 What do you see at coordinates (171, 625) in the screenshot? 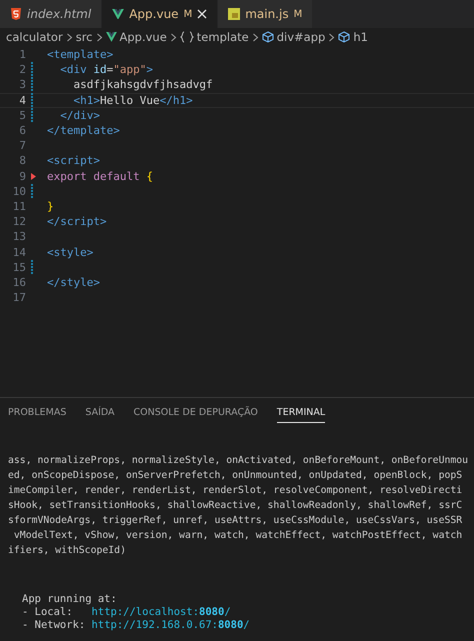
I see `server-link: http://192.168.0.67:8080/` at bounding box center [171, 625].